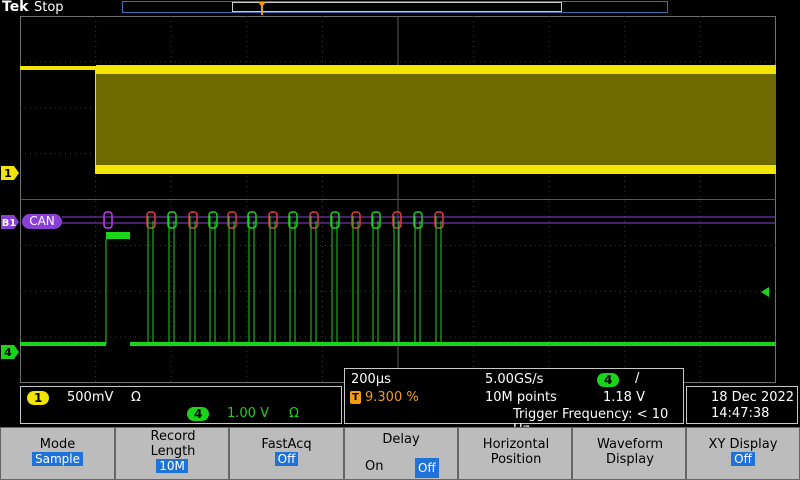 The width and height of the screenshot is (800, 480). Describe the element at coordinates (401, 439) in the screenshot. I see `delay-label: Delay` at that location.